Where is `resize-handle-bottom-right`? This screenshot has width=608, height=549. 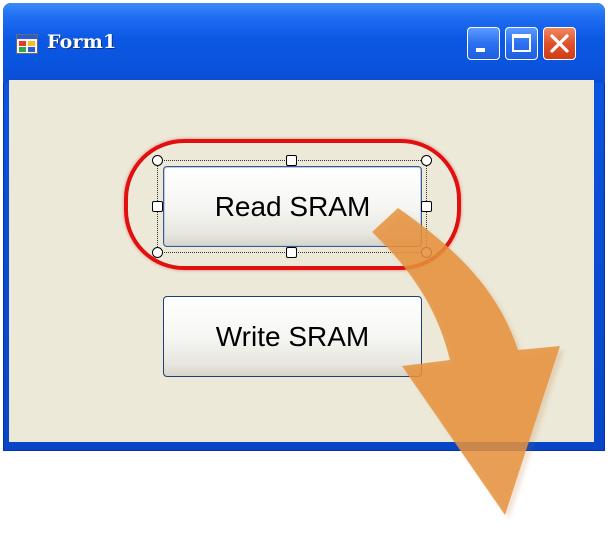
resize-handle-bottom-right is located at coordinates (426, 252).